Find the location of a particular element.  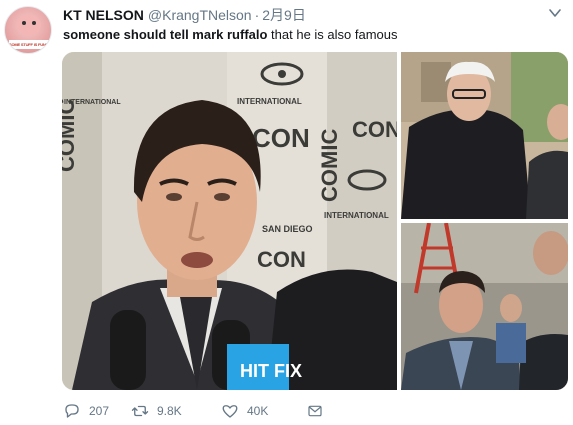

reply-button: 207 is located at coordinates (97, 411).